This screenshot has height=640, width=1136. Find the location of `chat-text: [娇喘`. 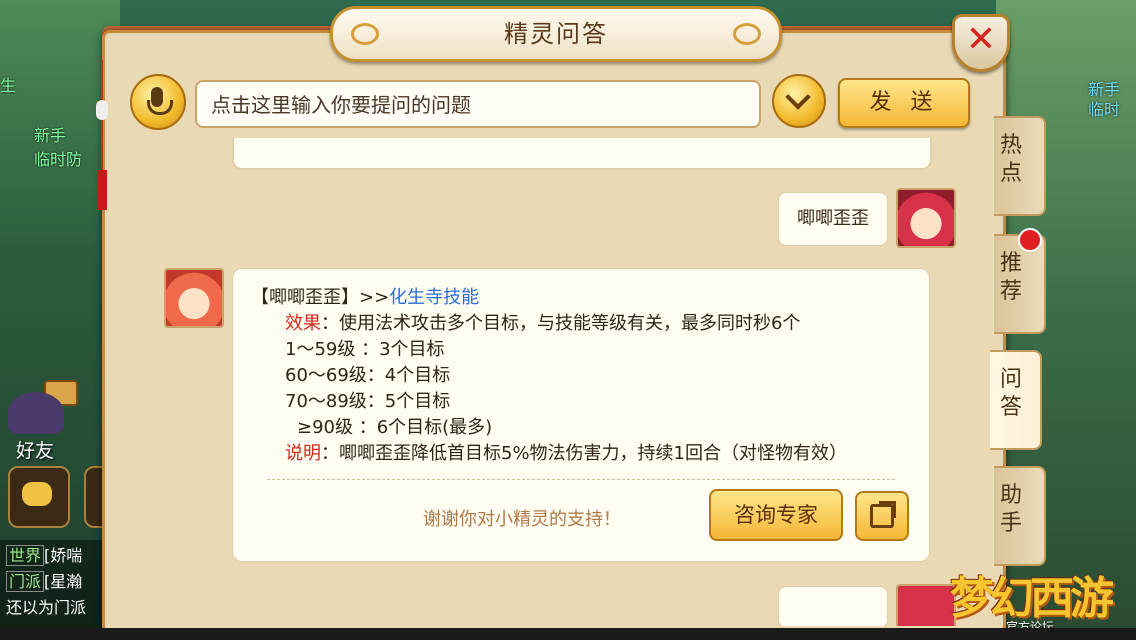

chat-text: [娇喘 is located at coordinates (63, 555).